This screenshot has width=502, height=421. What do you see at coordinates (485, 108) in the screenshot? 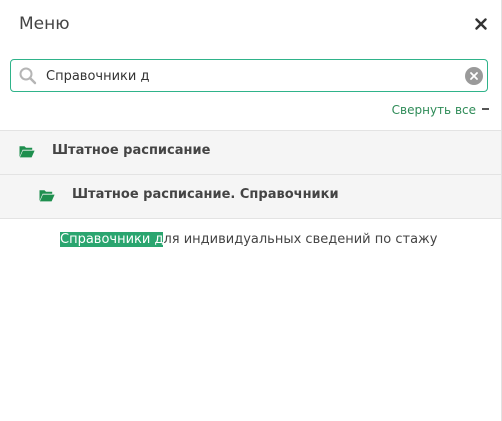
I see `minus-icon` at bounding box center [485, 108].